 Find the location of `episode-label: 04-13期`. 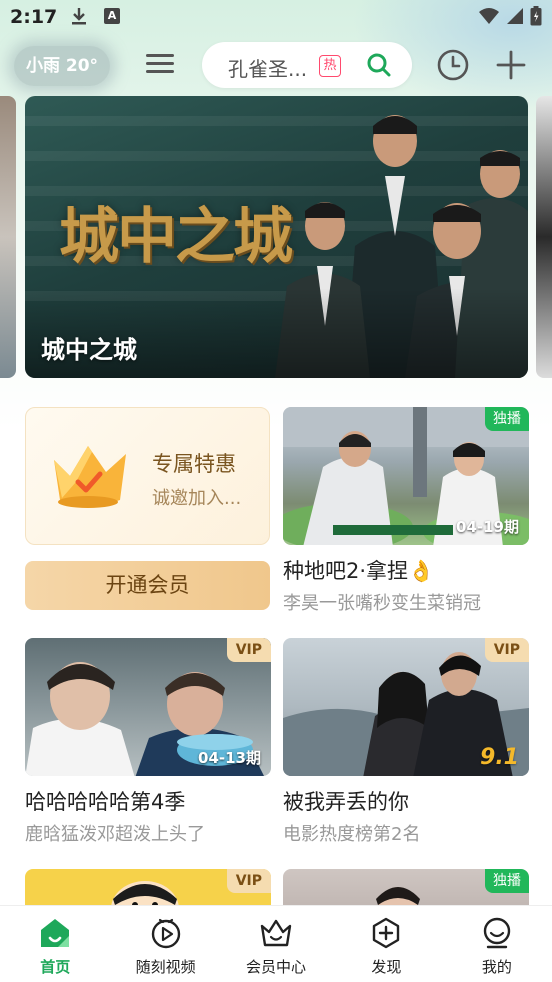

episode-label: 04-13期 is located at coordinates (229, 758).